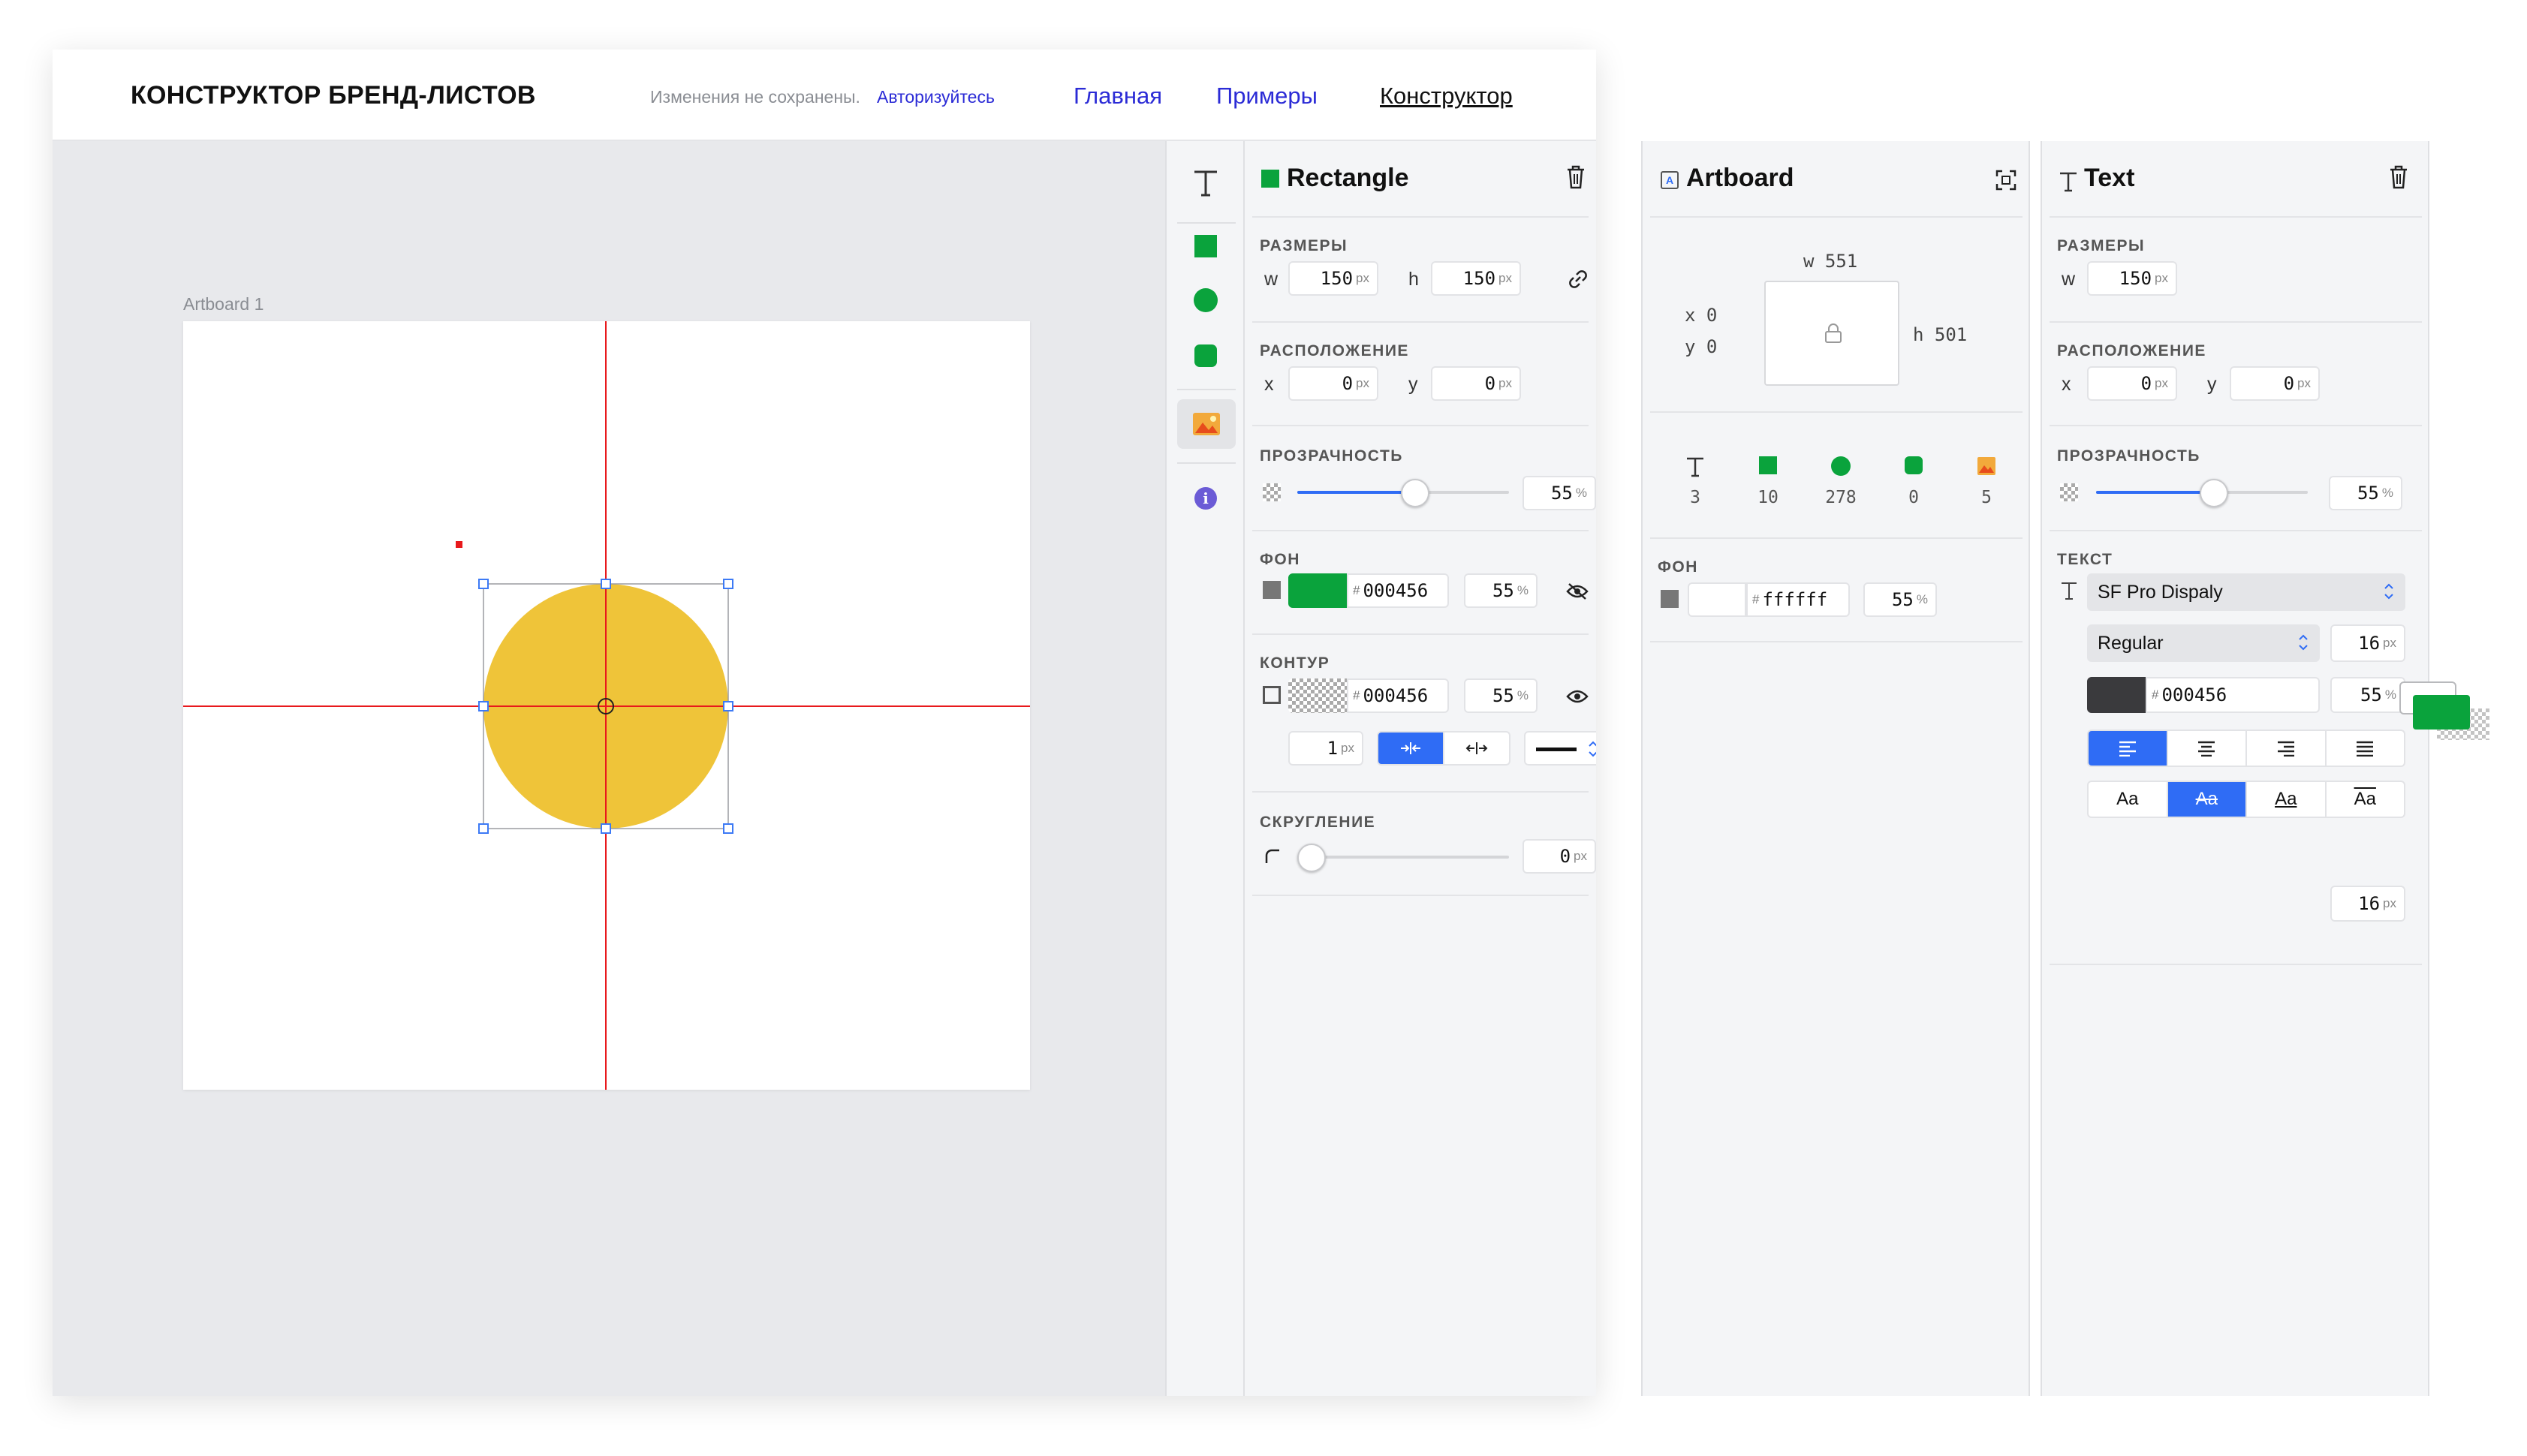 This screenshot has width=2527, height=1456. What do you see at coordinates (1701, 315) in the screenshot?
I see `artboard-x-text: x 0` at bounding box center [1701, 315].